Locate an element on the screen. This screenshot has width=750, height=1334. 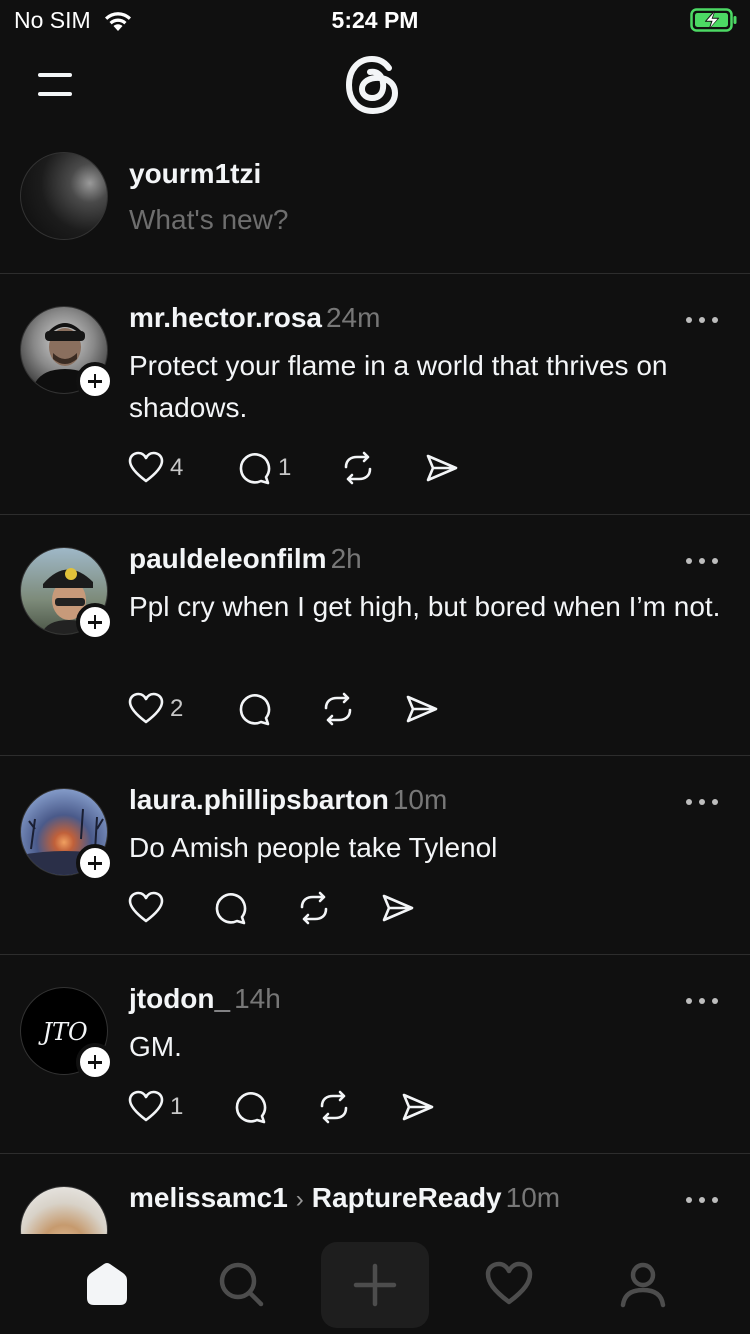
reply-count: 1 is located at coordinates (285, 467).